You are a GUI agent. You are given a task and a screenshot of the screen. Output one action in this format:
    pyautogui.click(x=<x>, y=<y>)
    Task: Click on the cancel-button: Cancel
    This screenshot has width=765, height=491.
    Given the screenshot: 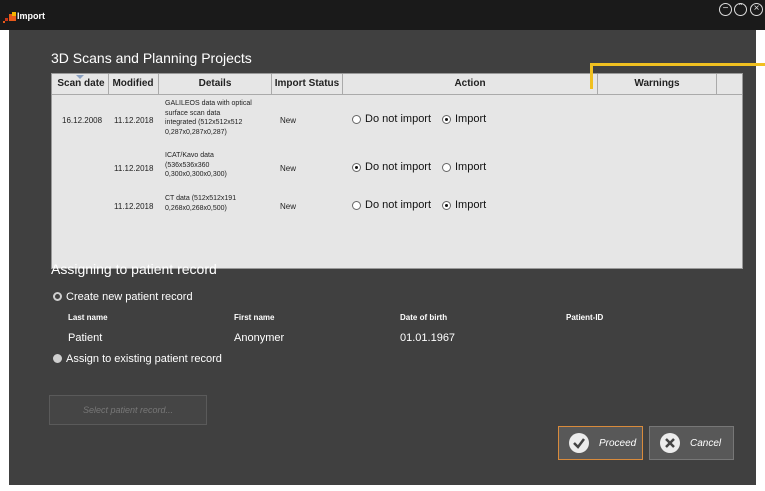 What is the action you would take?
    pyautogui.click(x=691, y=443)
    